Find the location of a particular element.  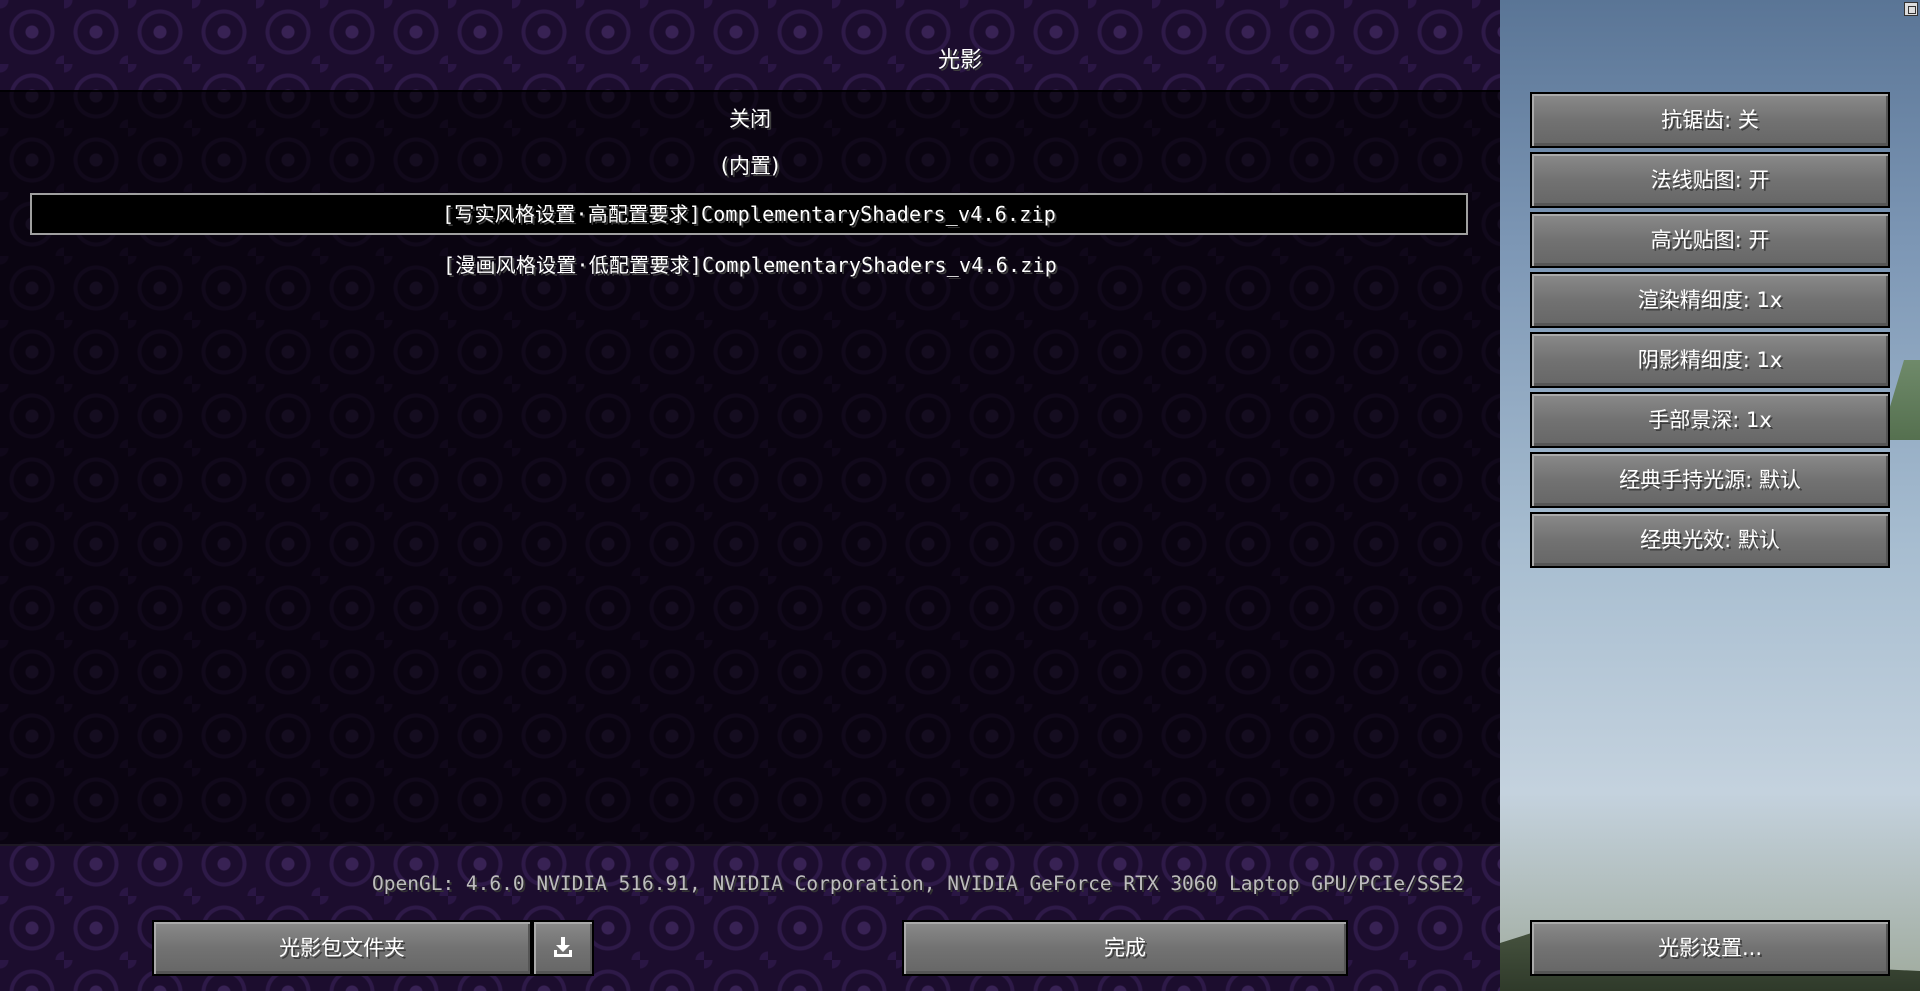

download-icon is located at coordinates (563, 947).